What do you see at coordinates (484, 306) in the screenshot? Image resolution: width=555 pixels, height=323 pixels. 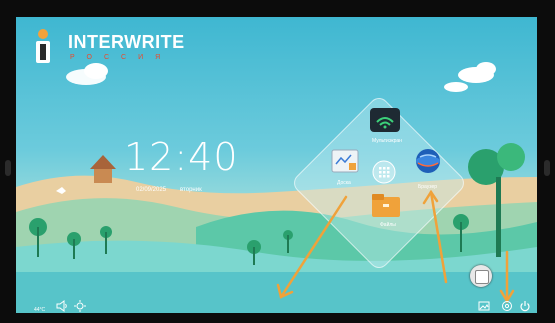 I see `gallery-icon` at bounding box center [484, 306].